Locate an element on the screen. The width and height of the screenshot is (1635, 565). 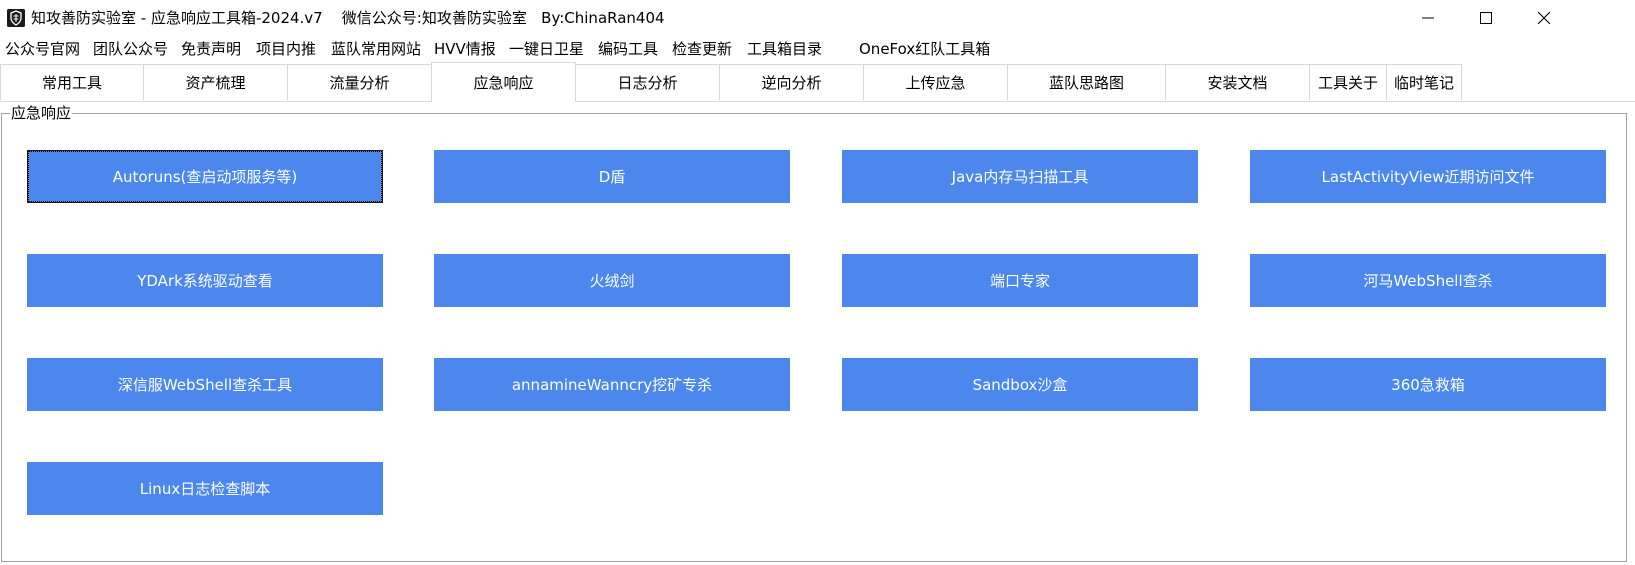
close-icon is located at coordinates (1544, 18).